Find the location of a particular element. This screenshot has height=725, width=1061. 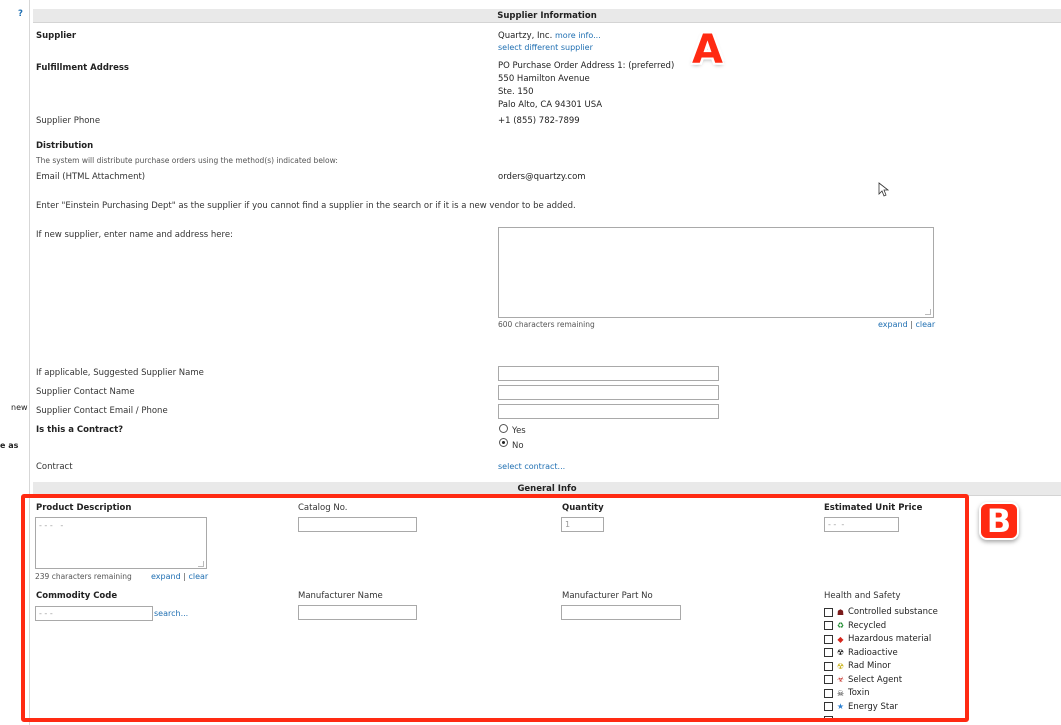

annotation-label-b: B is located at coordinates (999, 521).